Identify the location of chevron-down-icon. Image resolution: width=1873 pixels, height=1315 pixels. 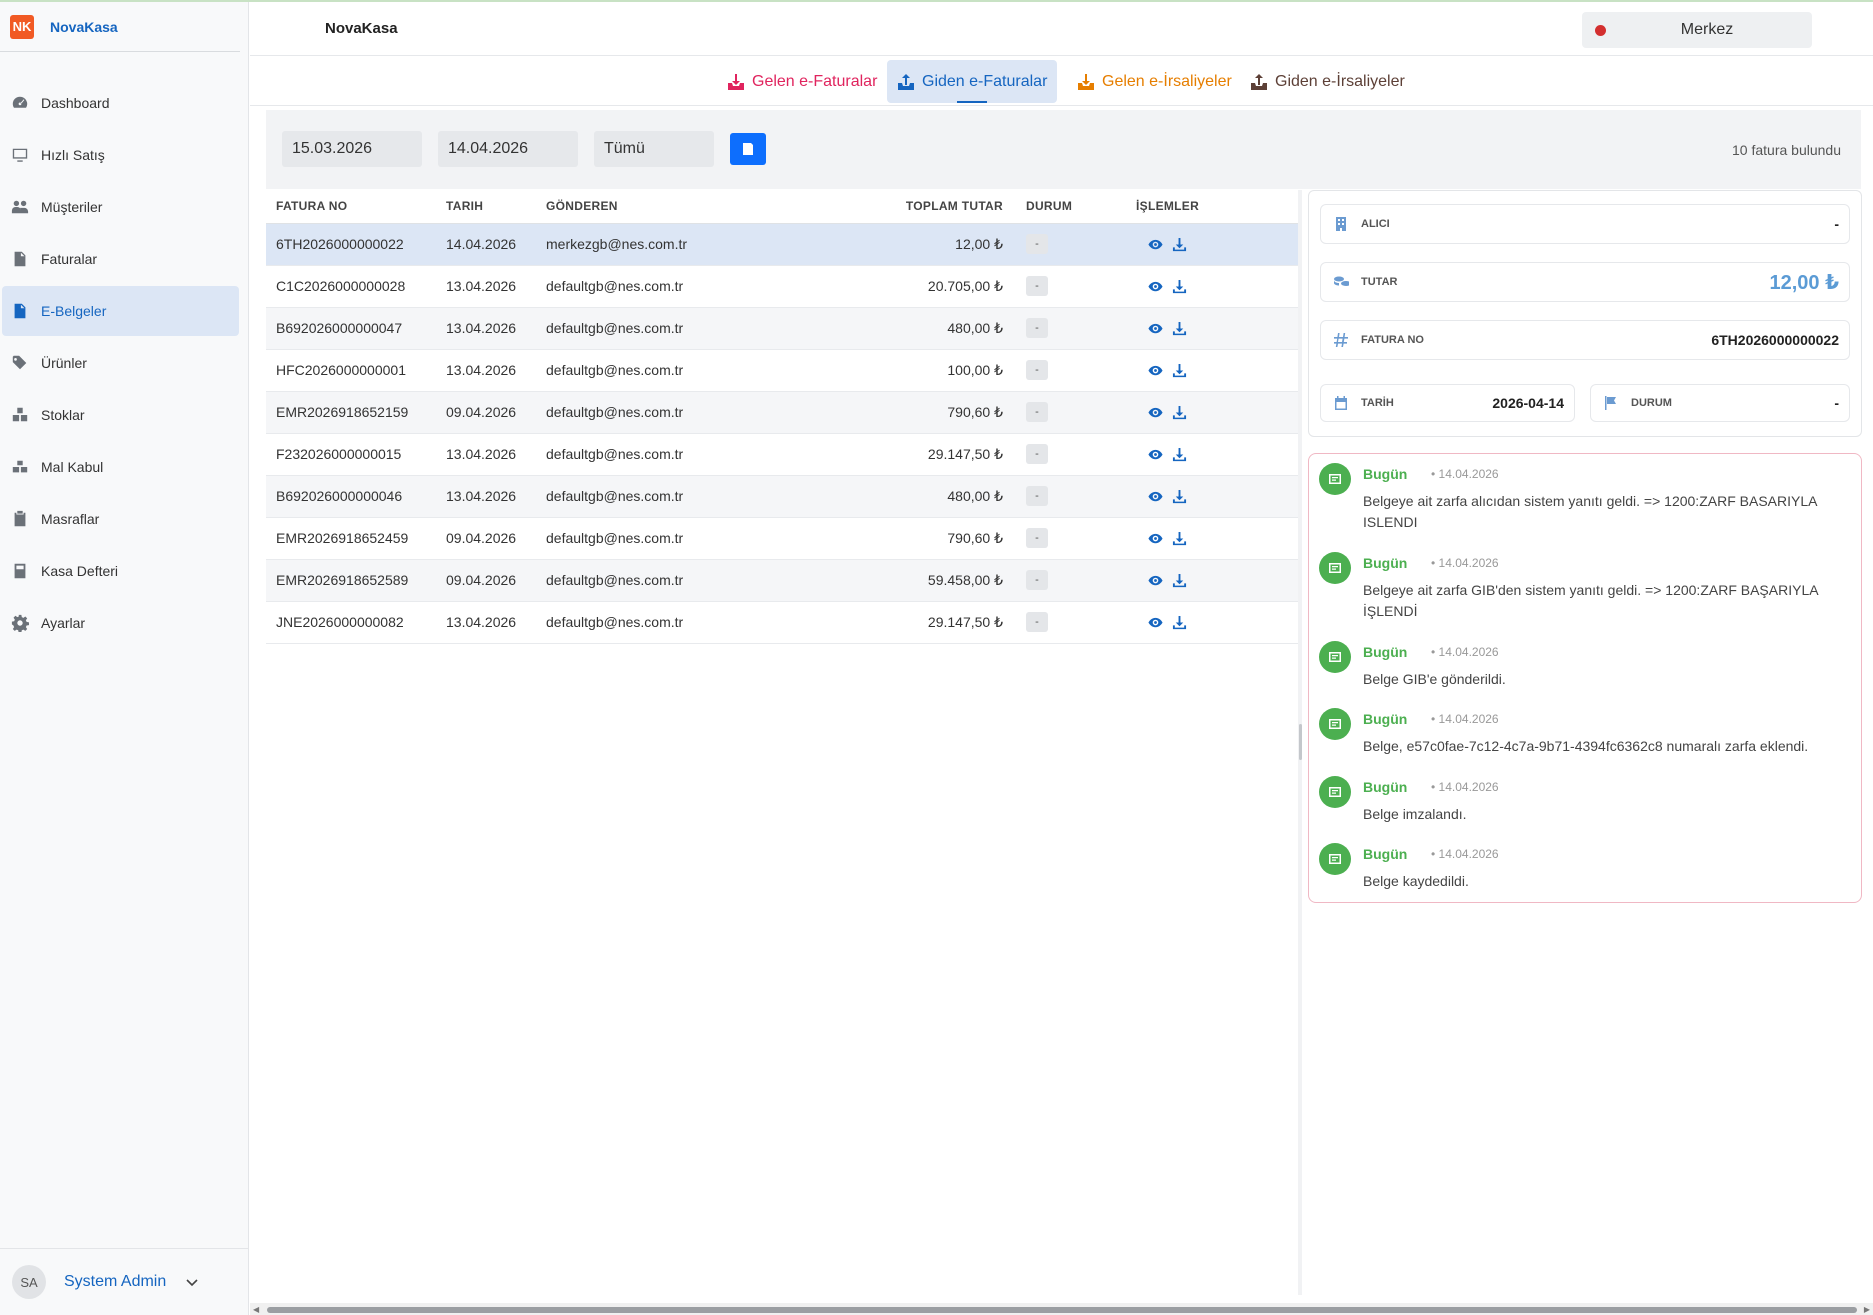
(192, 1282).